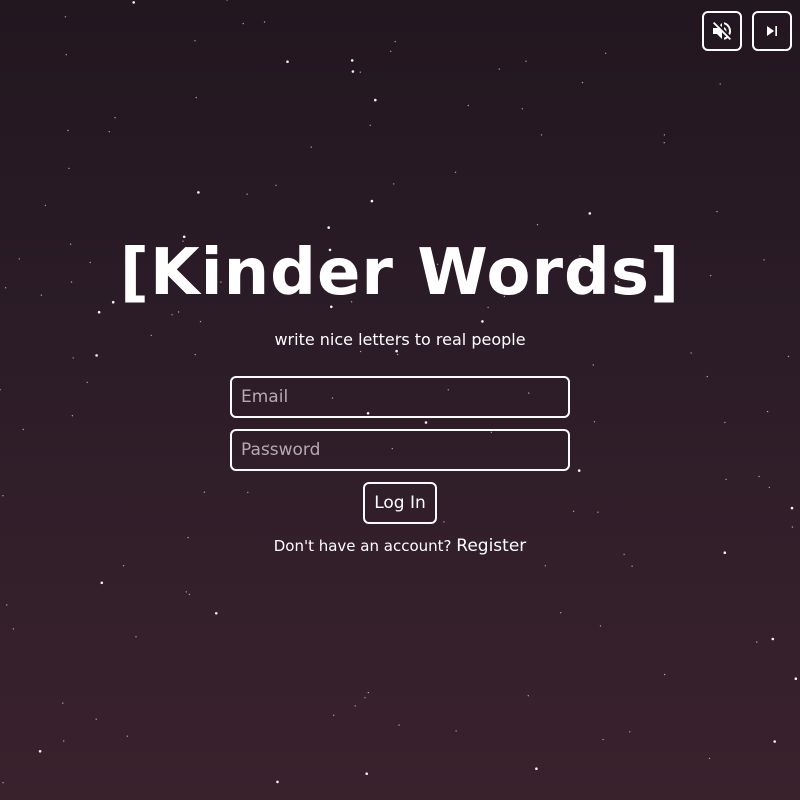  Describe the element at coordinates (491, 546) in the screenshot. I see `register-link: Register` at that location.